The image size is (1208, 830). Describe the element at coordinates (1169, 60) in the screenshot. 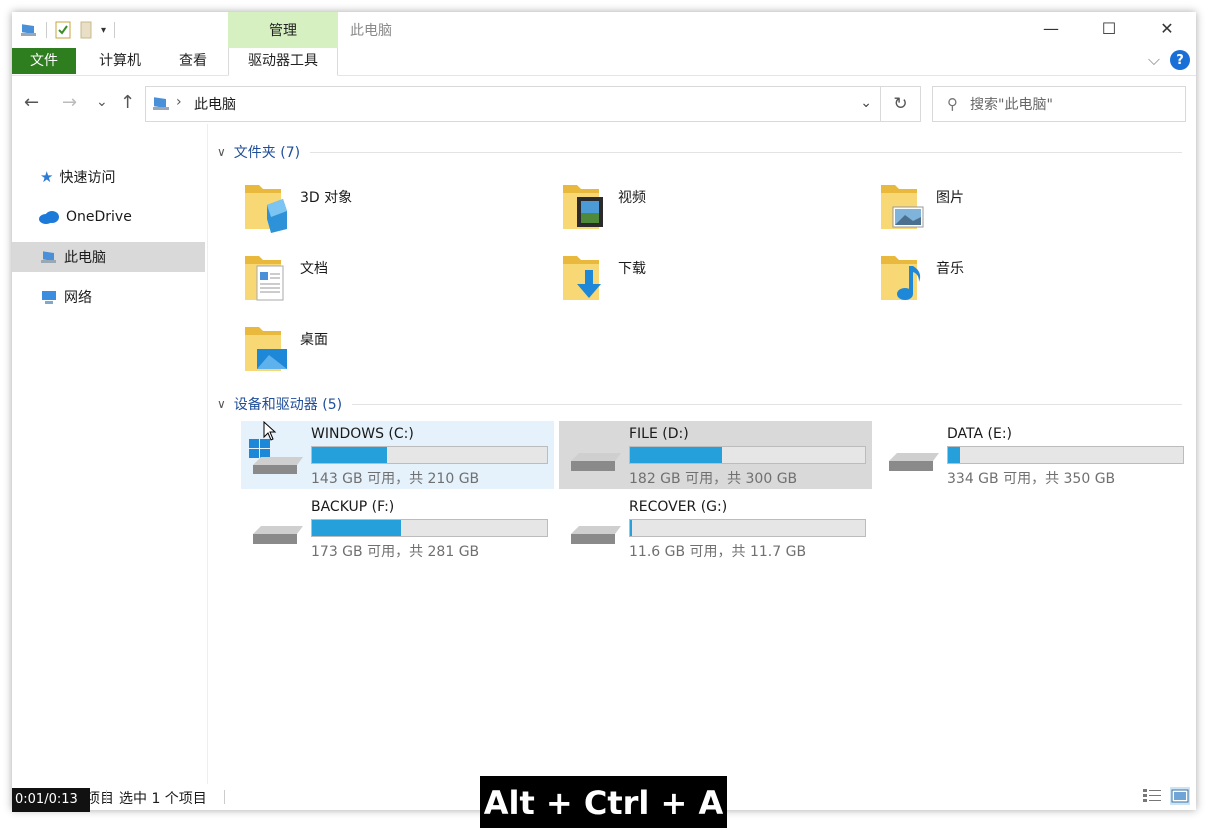

I see `ribbon-right-controls: ⌵ ?` at that location.